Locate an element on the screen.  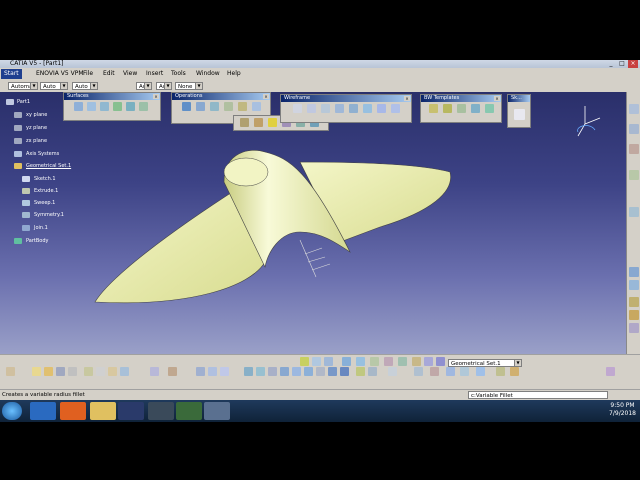
intersection-icon is located at coordinates (353, 108).